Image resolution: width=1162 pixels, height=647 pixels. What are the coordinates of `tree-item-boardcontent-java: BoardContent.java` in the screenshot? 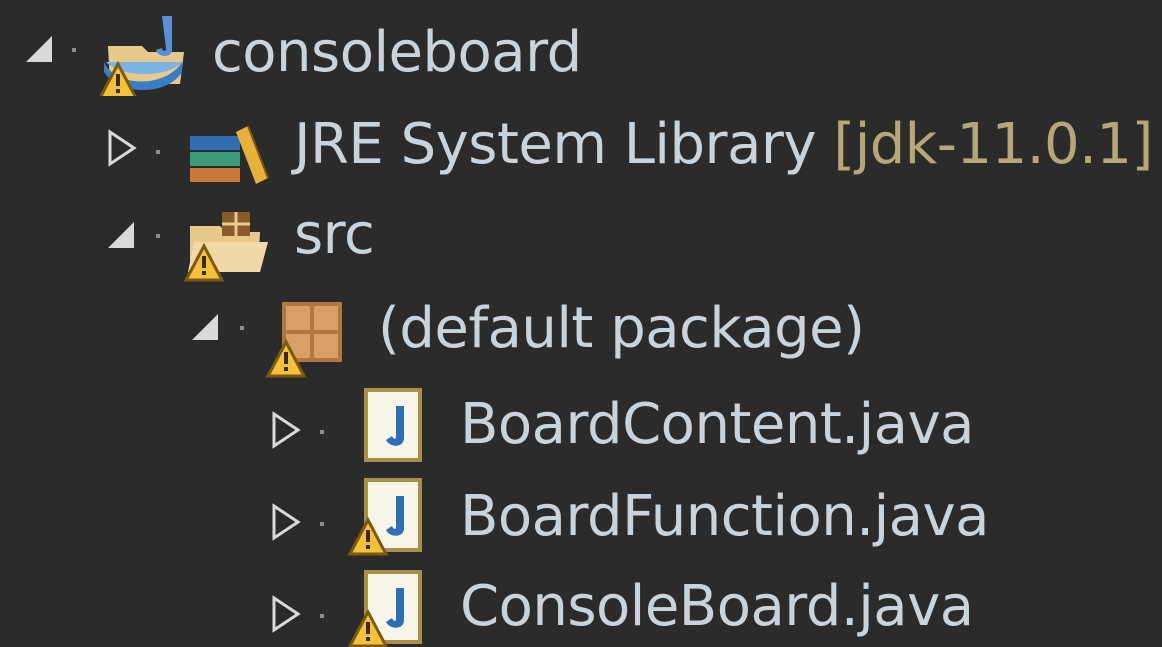 It's located at (581, 418).